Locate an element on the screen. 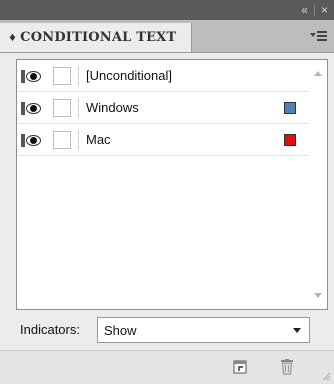 The height and width of the screenshot is (384, 334). close-icon: × is located at coordinates (324, 10).